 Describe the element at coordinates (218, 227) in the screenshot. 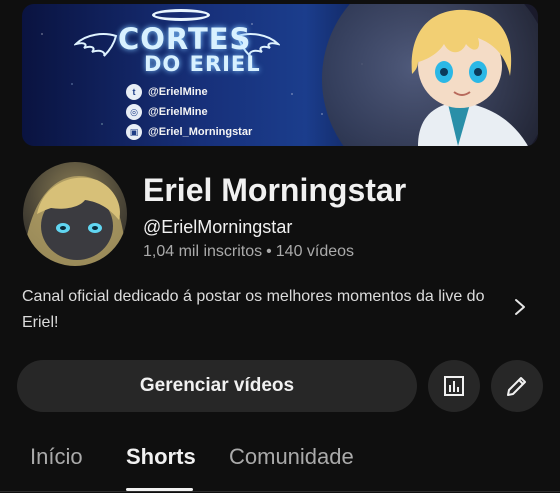

I see `channel-handle: @ErielMorningstar` at that location.